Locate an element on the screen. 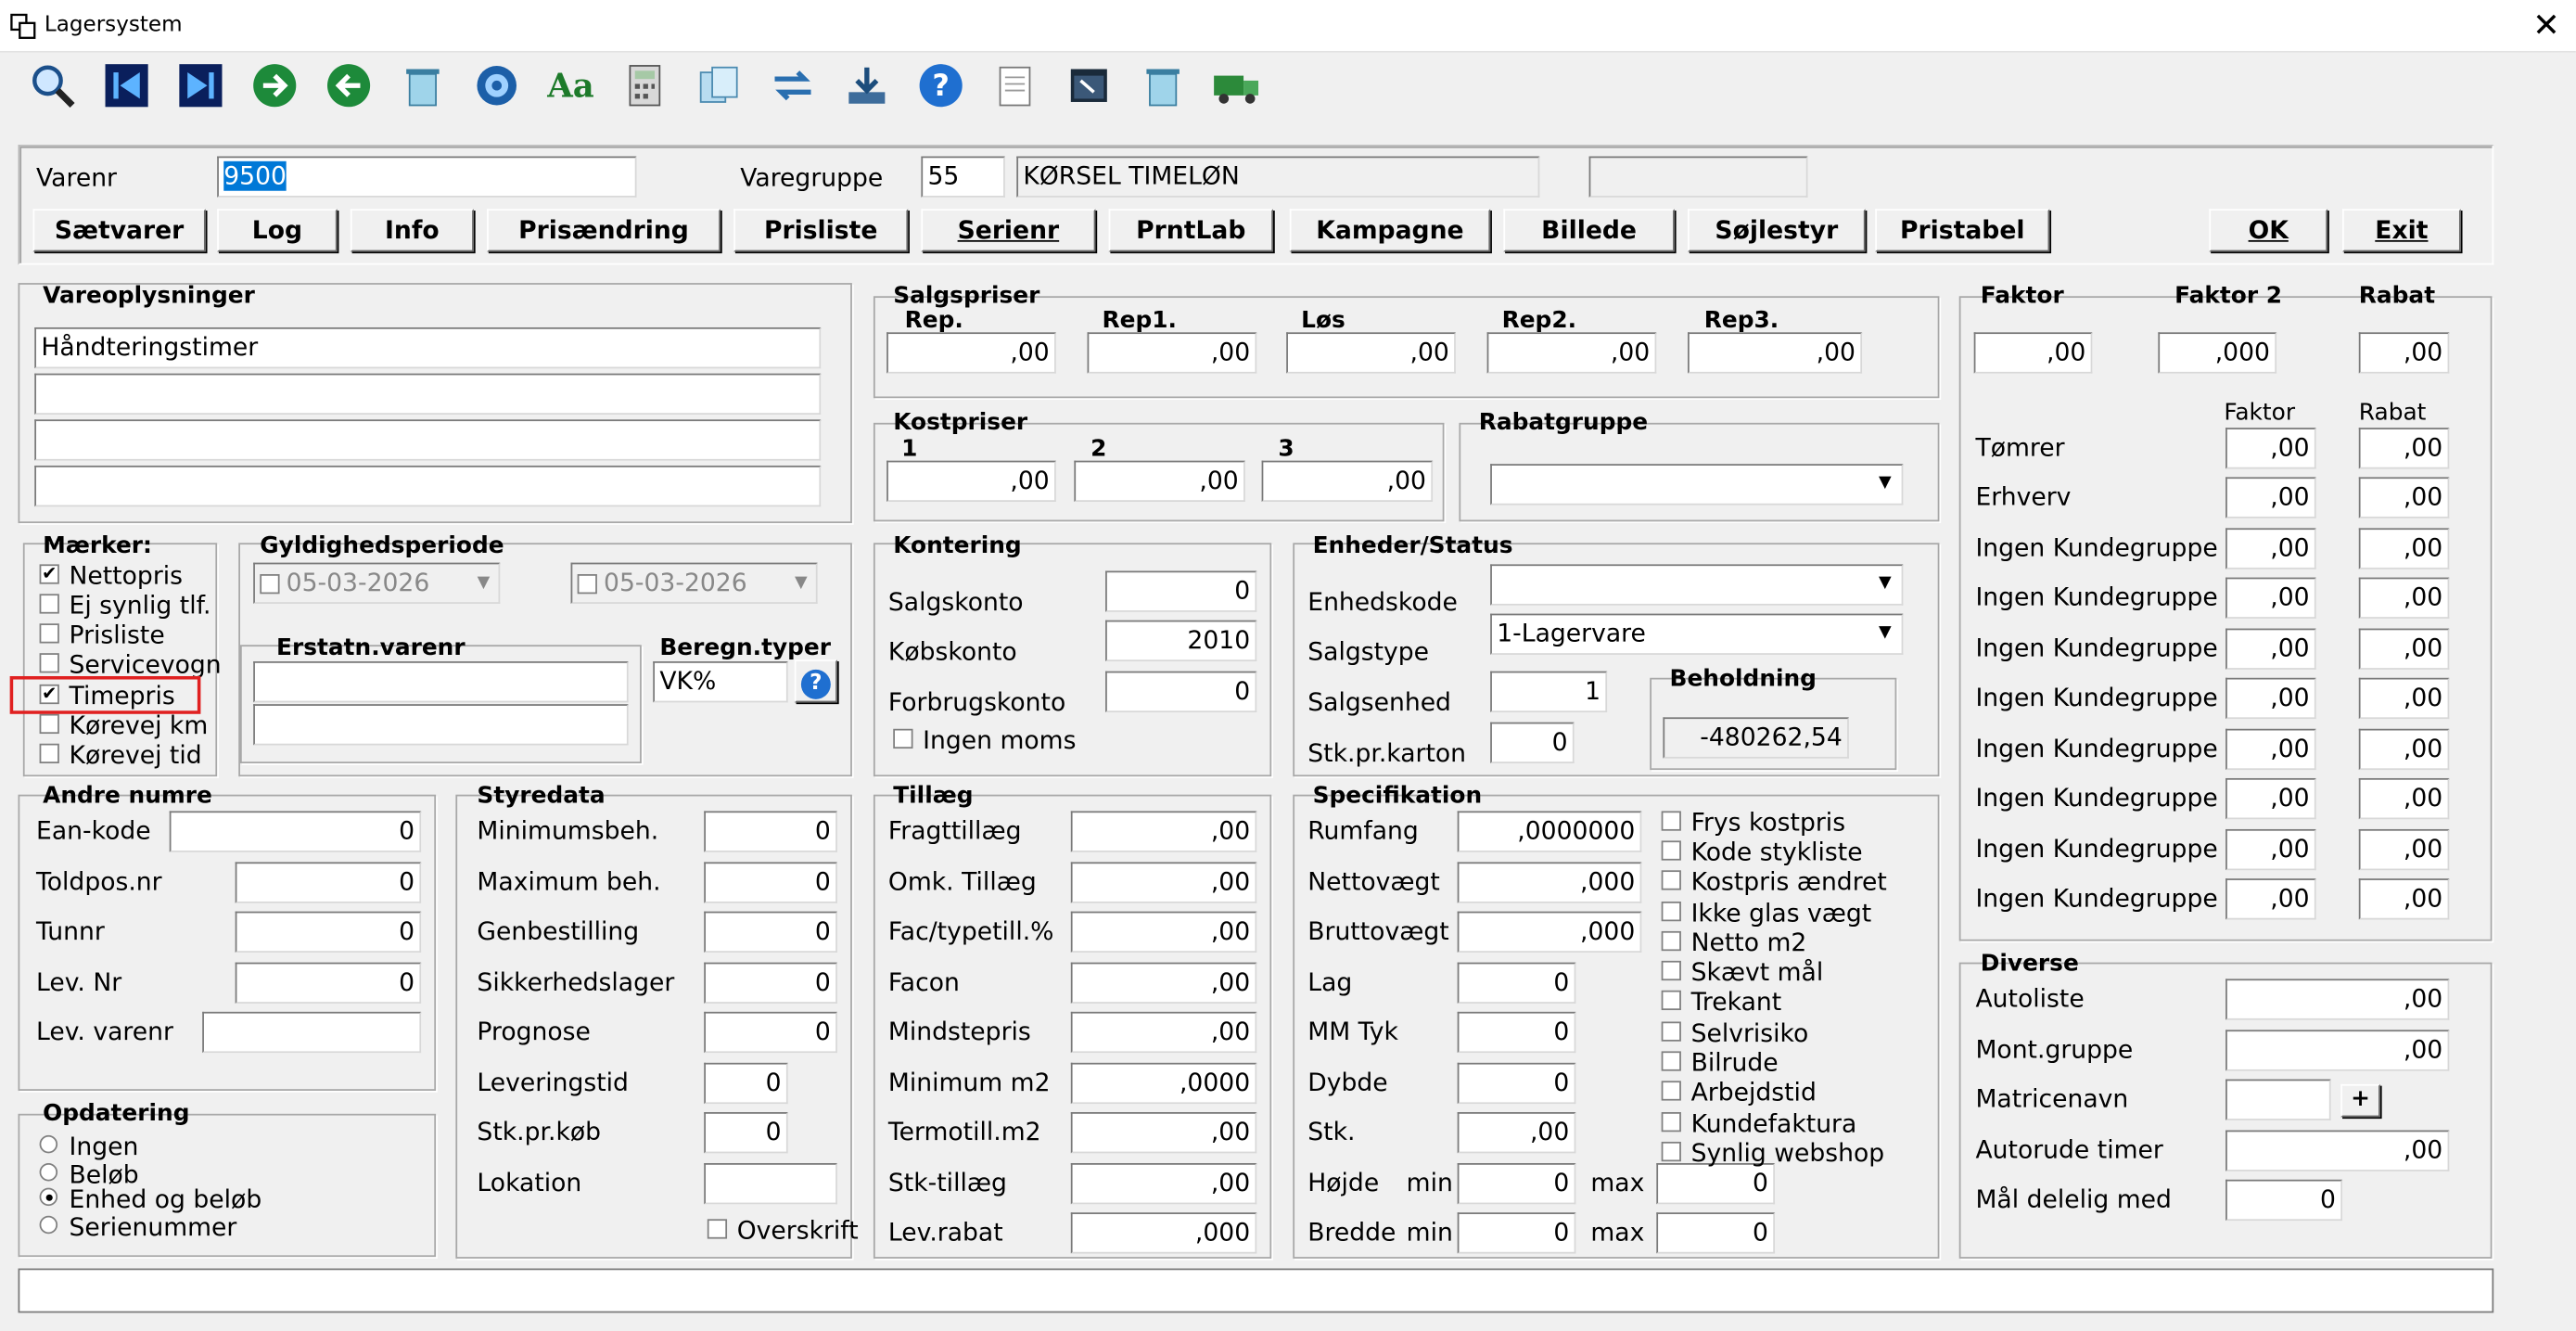  kg-faktor-1: ,00 is located at coordinates (2271, 448).